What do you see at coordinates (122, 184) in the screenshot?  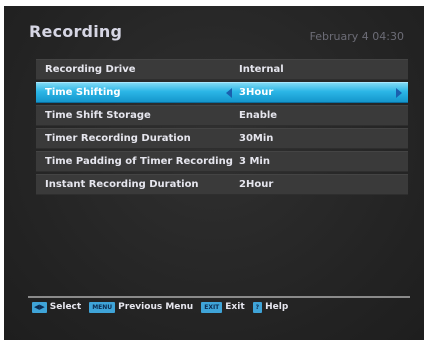 I see `menu-row-label: Instant Recording Duration` at bounding box center [122, 184].